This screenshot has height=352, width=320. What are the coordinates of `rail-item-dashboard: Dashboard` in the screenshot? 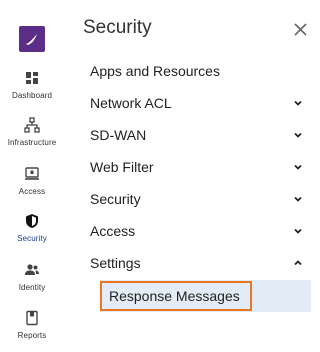 It's located at (32, 85).